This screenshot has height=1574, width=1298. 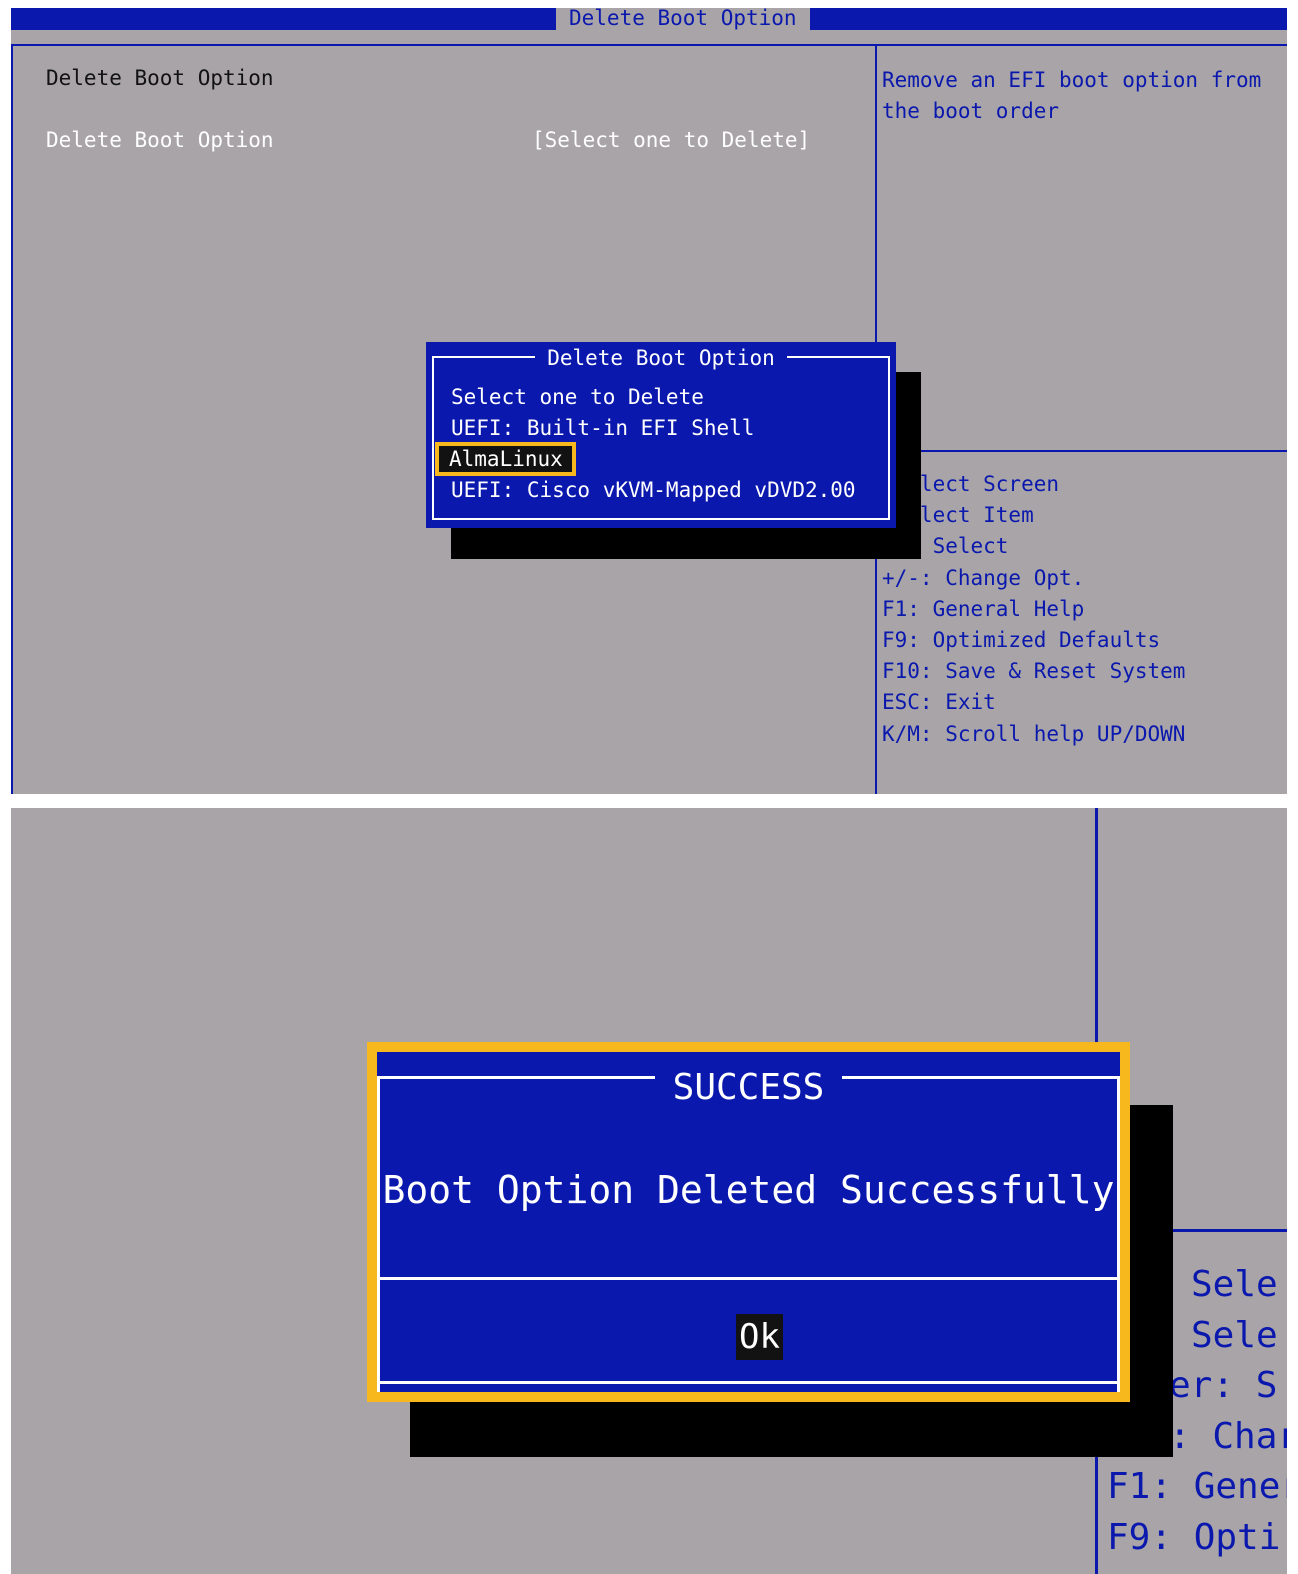 I want to click on dialog-right-border, so click(x=1118, y=1234).